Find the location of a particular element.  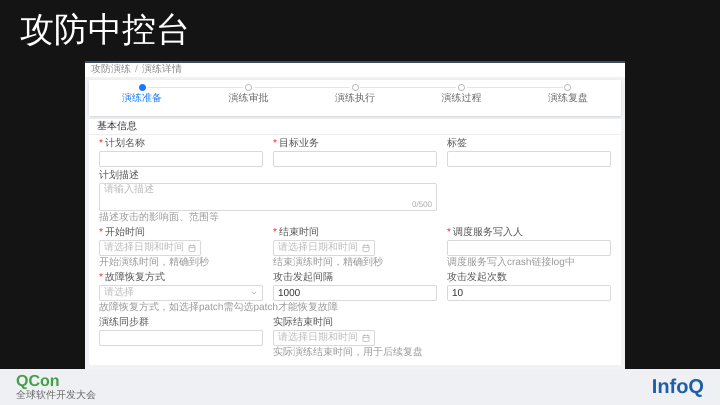

field-hint: 结束演练时间，精确到秒 is located at coordinates (328, 263).